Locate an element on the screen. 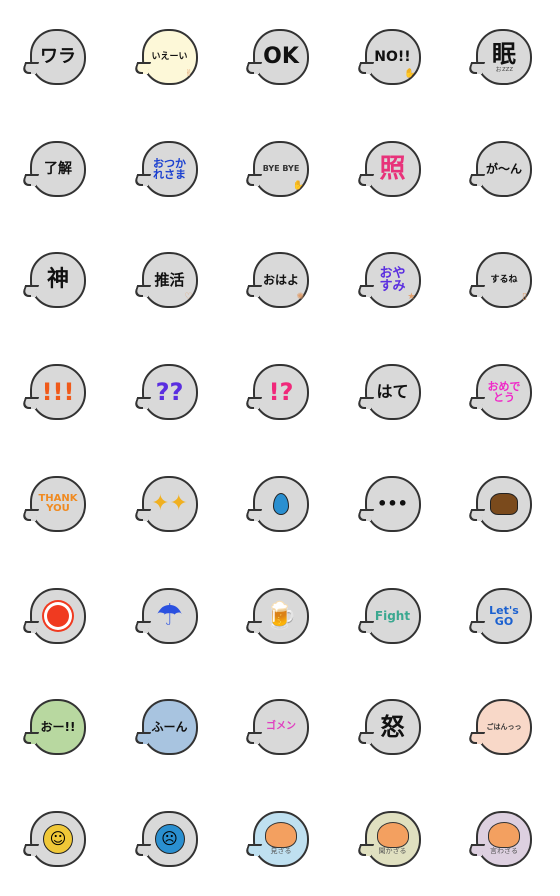 This screenshot has height=896, width=560. sticker-poop is located at coordinates (504, 505).